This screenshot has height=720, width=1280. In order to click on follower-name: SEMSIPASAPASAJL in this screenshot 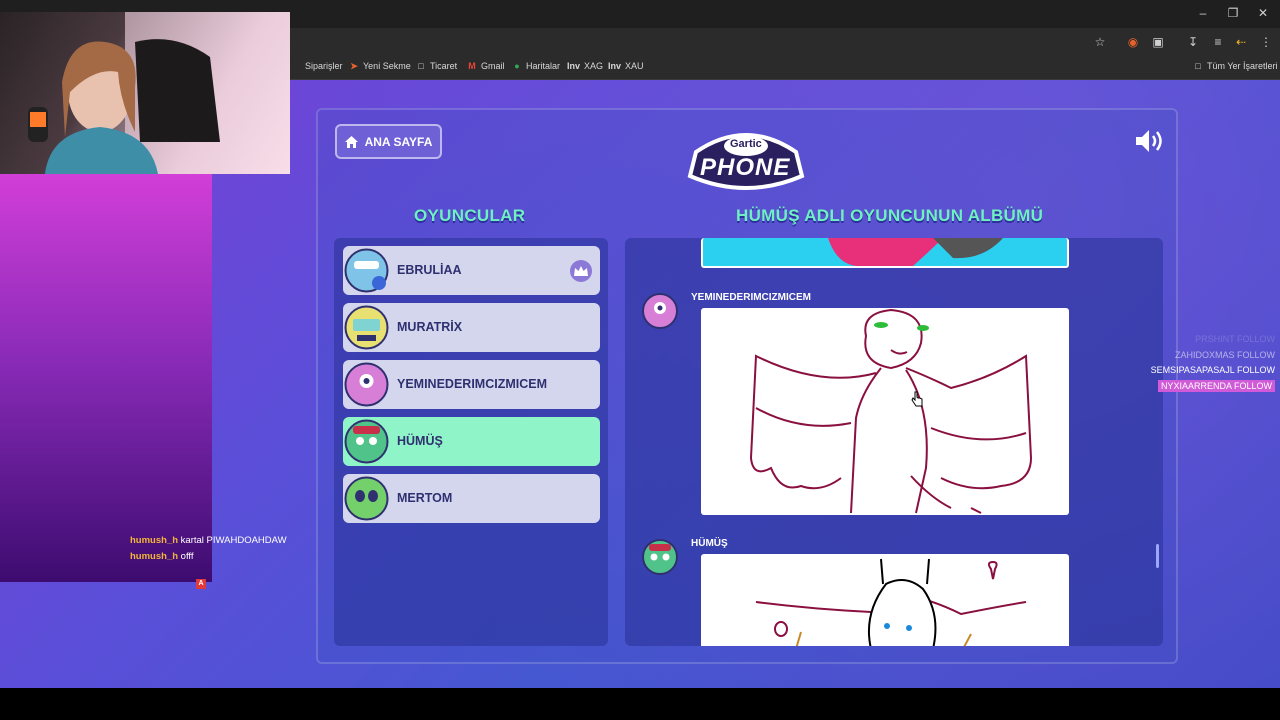, I will do `click(1192, 370)`.